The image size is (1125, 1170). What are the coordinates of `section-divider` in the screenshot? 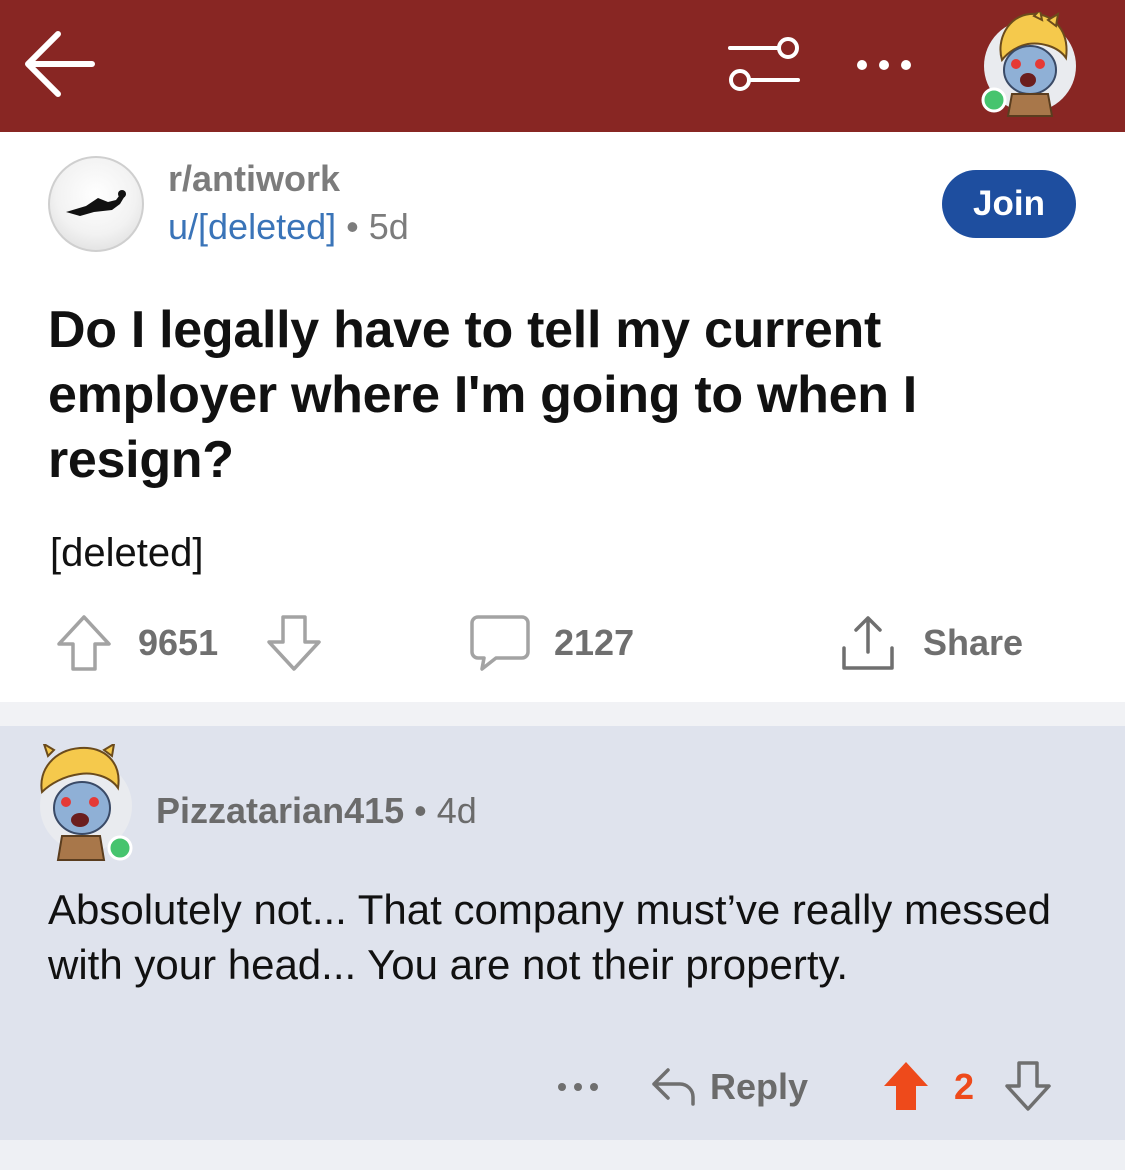 It's located at (562, 714).